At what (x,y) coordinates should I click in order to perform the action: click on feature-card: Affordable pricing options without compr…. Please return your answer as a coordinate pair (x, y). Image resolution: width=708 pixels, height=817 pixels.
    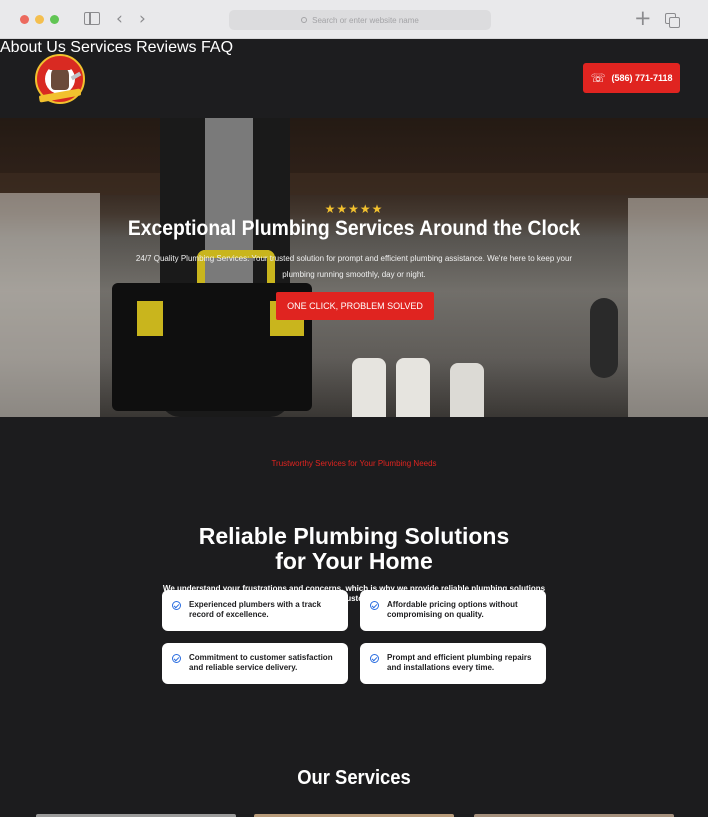
    Looking at the image, I should click on (453, 610).